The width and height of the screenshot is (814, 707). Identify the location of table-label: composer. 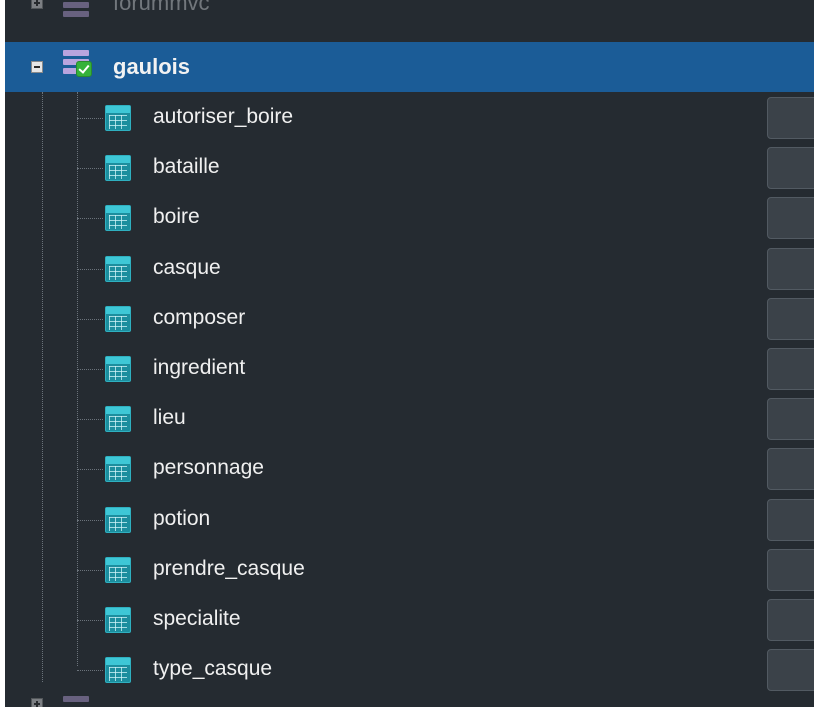
(199, 317).